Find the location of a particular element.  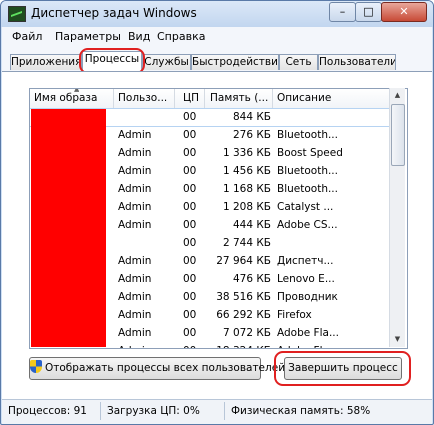

cell-memory: 1 336 КБ is located at coordinates (246, 153).